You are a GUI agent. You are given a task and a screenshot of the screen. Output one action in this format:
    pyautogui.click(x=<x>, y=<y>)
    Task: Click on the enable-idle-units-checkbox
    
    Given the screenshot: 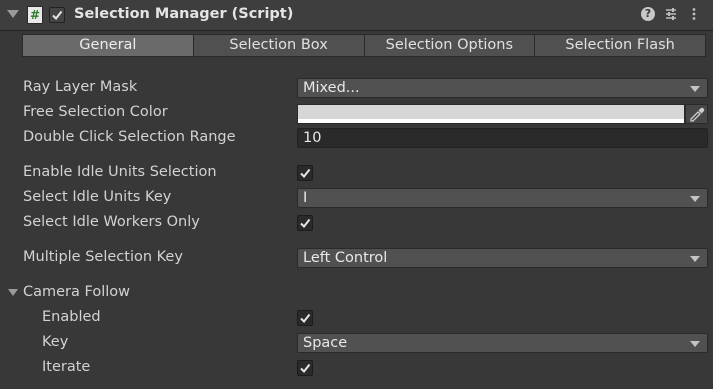 What is the action you would take?
    pyautogui.click(x=305, y=173)
    